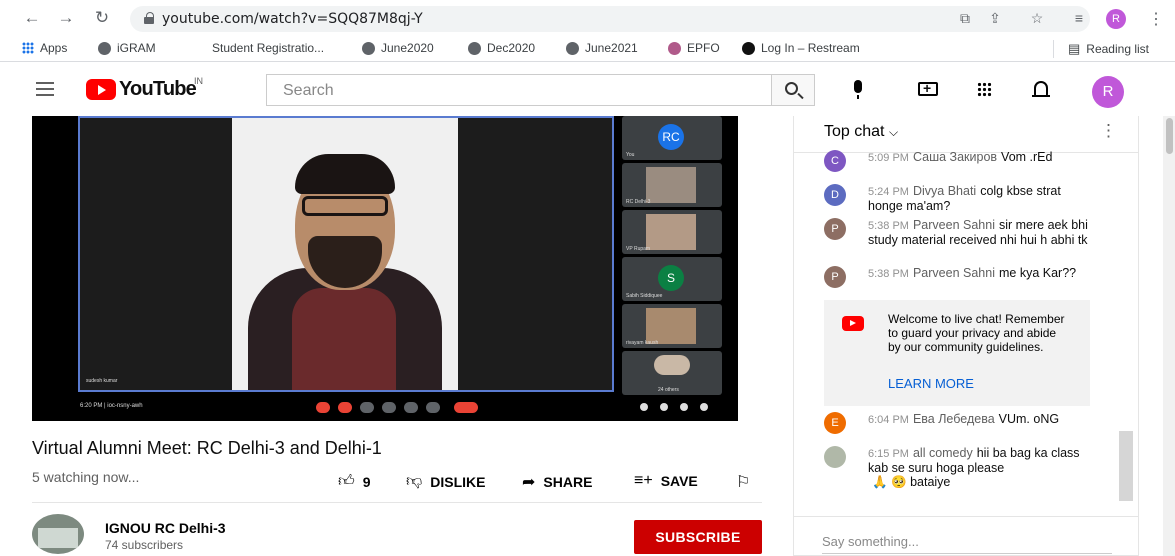 The height and width of the screenshot is (556, 1175). Describe the element at coordinates (198, 81) in the screenshot. I see `country-code: IN` at that location.